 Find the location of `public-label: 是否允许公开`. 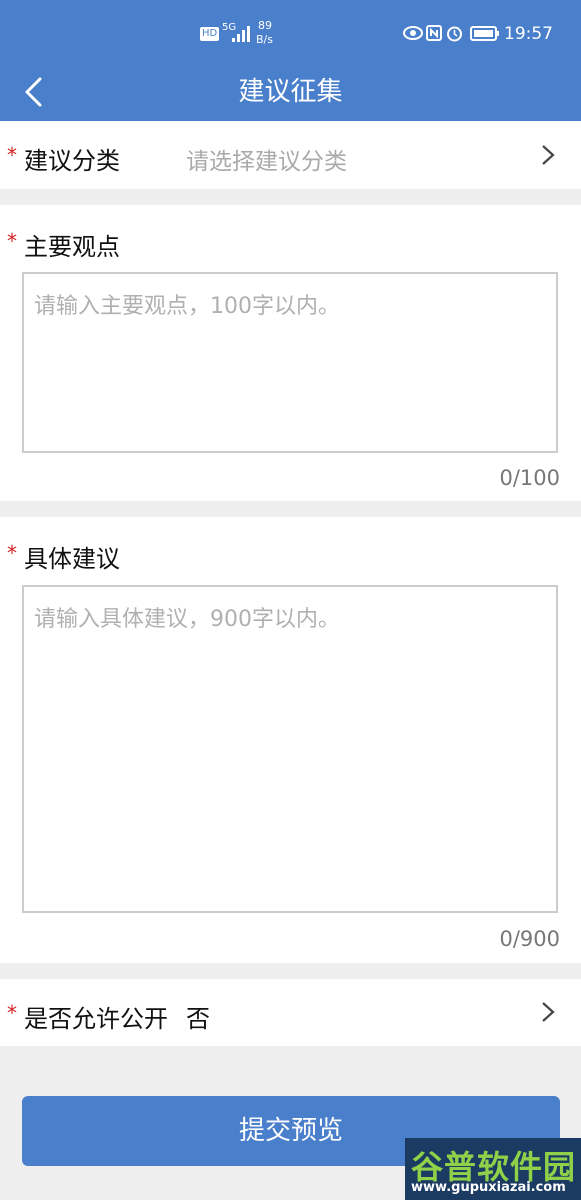

public-label: 是否允许公开 is located at coordinates (96, 1019).